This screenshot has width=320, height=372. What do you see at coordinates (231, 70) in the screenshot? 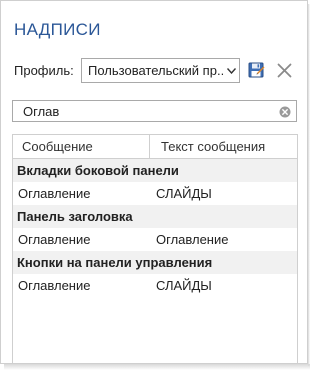
I see `chevron-down-icon` at bounding box center [231, 70].